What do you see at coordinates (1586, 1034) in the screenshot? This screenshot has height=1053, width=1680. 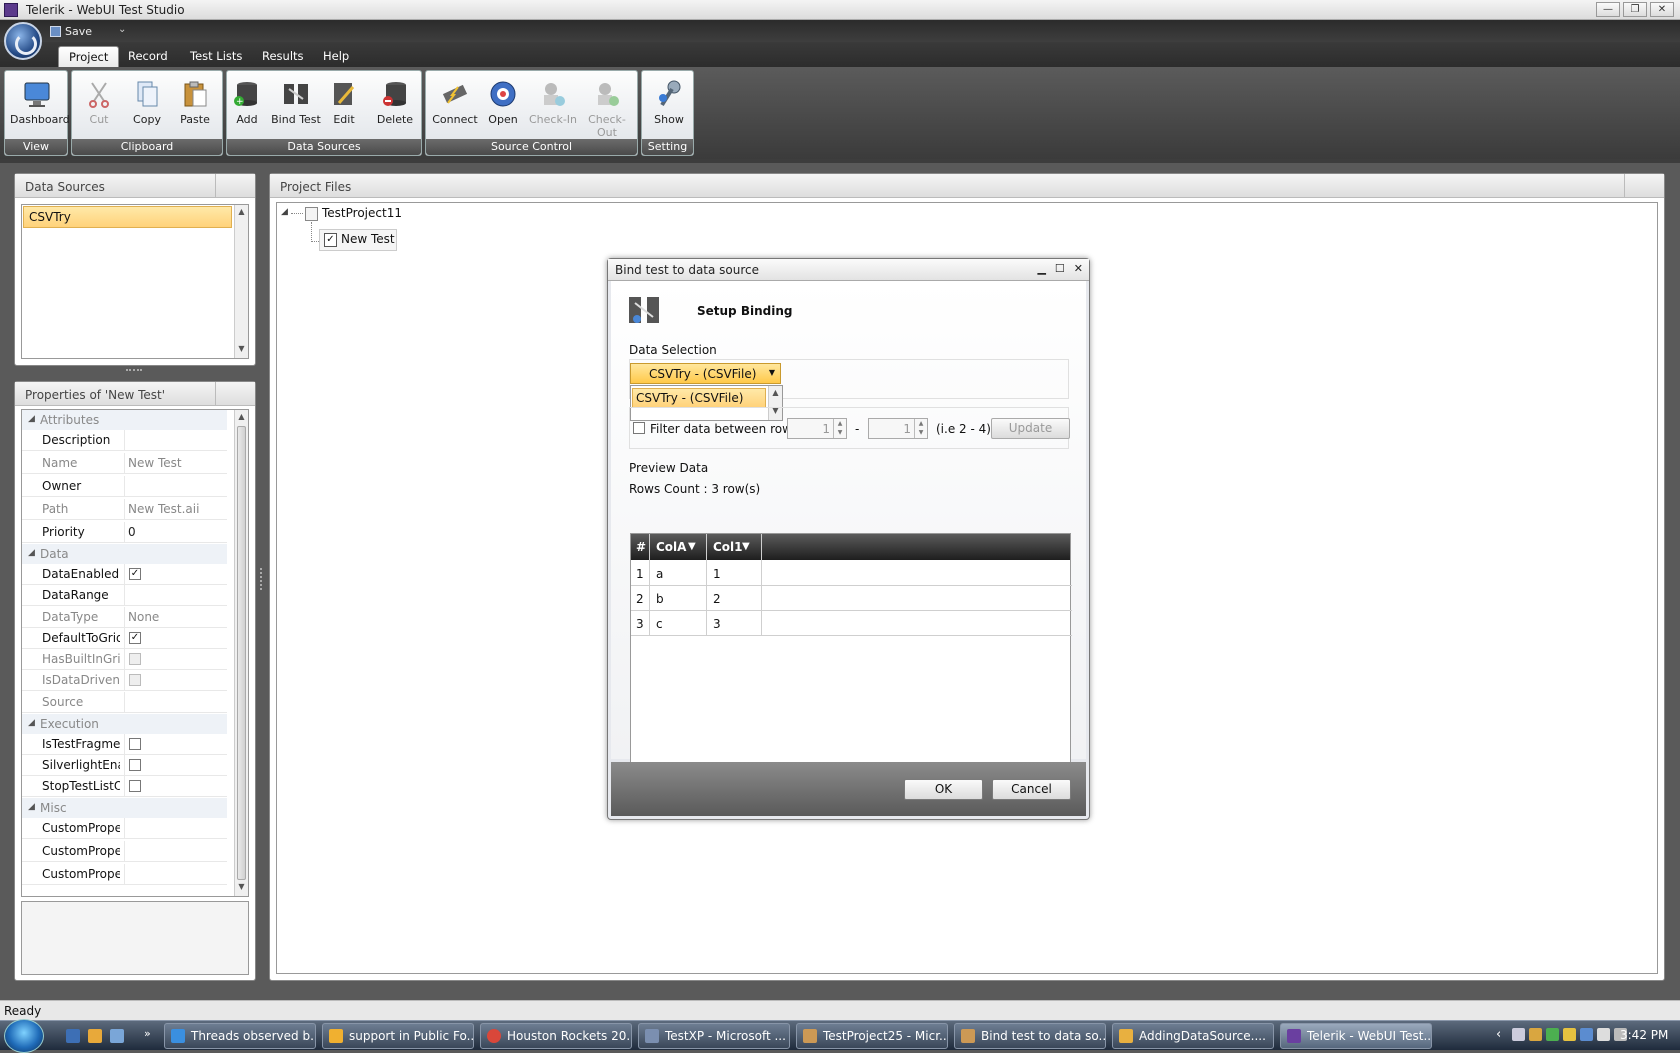 I see `tray-network-icon` at bounding box center [1586, 1034].